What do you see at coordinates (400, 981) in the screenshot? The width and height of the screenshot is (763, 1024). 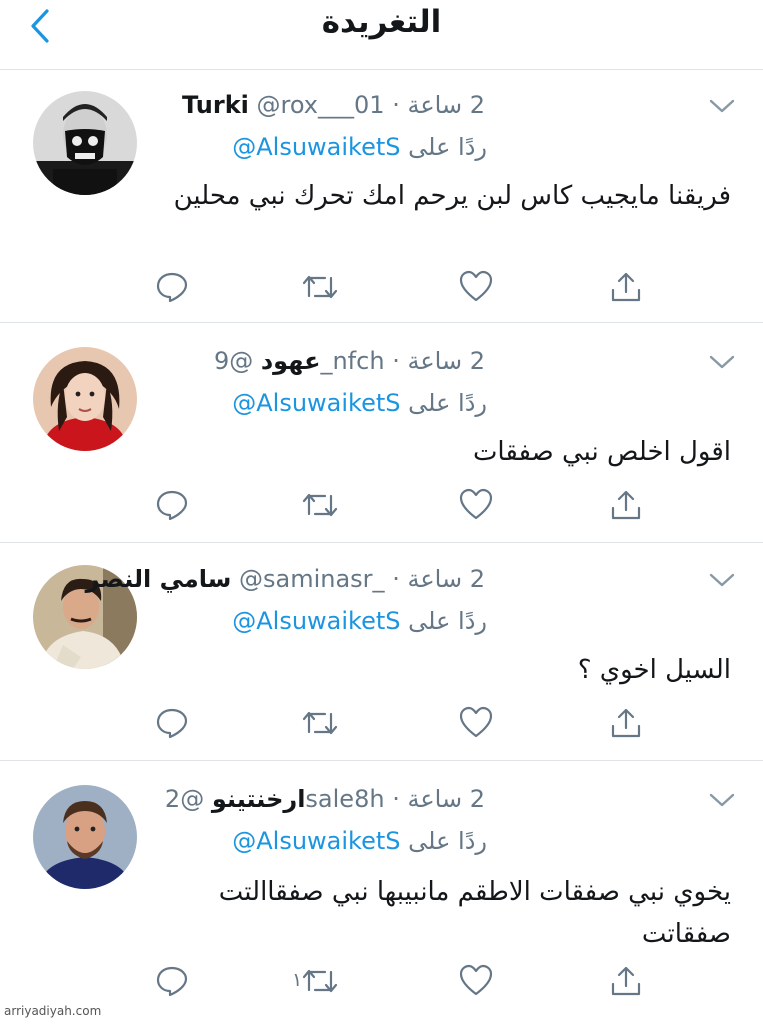 I see `tweet-actions: ١` at bounding box center [400, 981].